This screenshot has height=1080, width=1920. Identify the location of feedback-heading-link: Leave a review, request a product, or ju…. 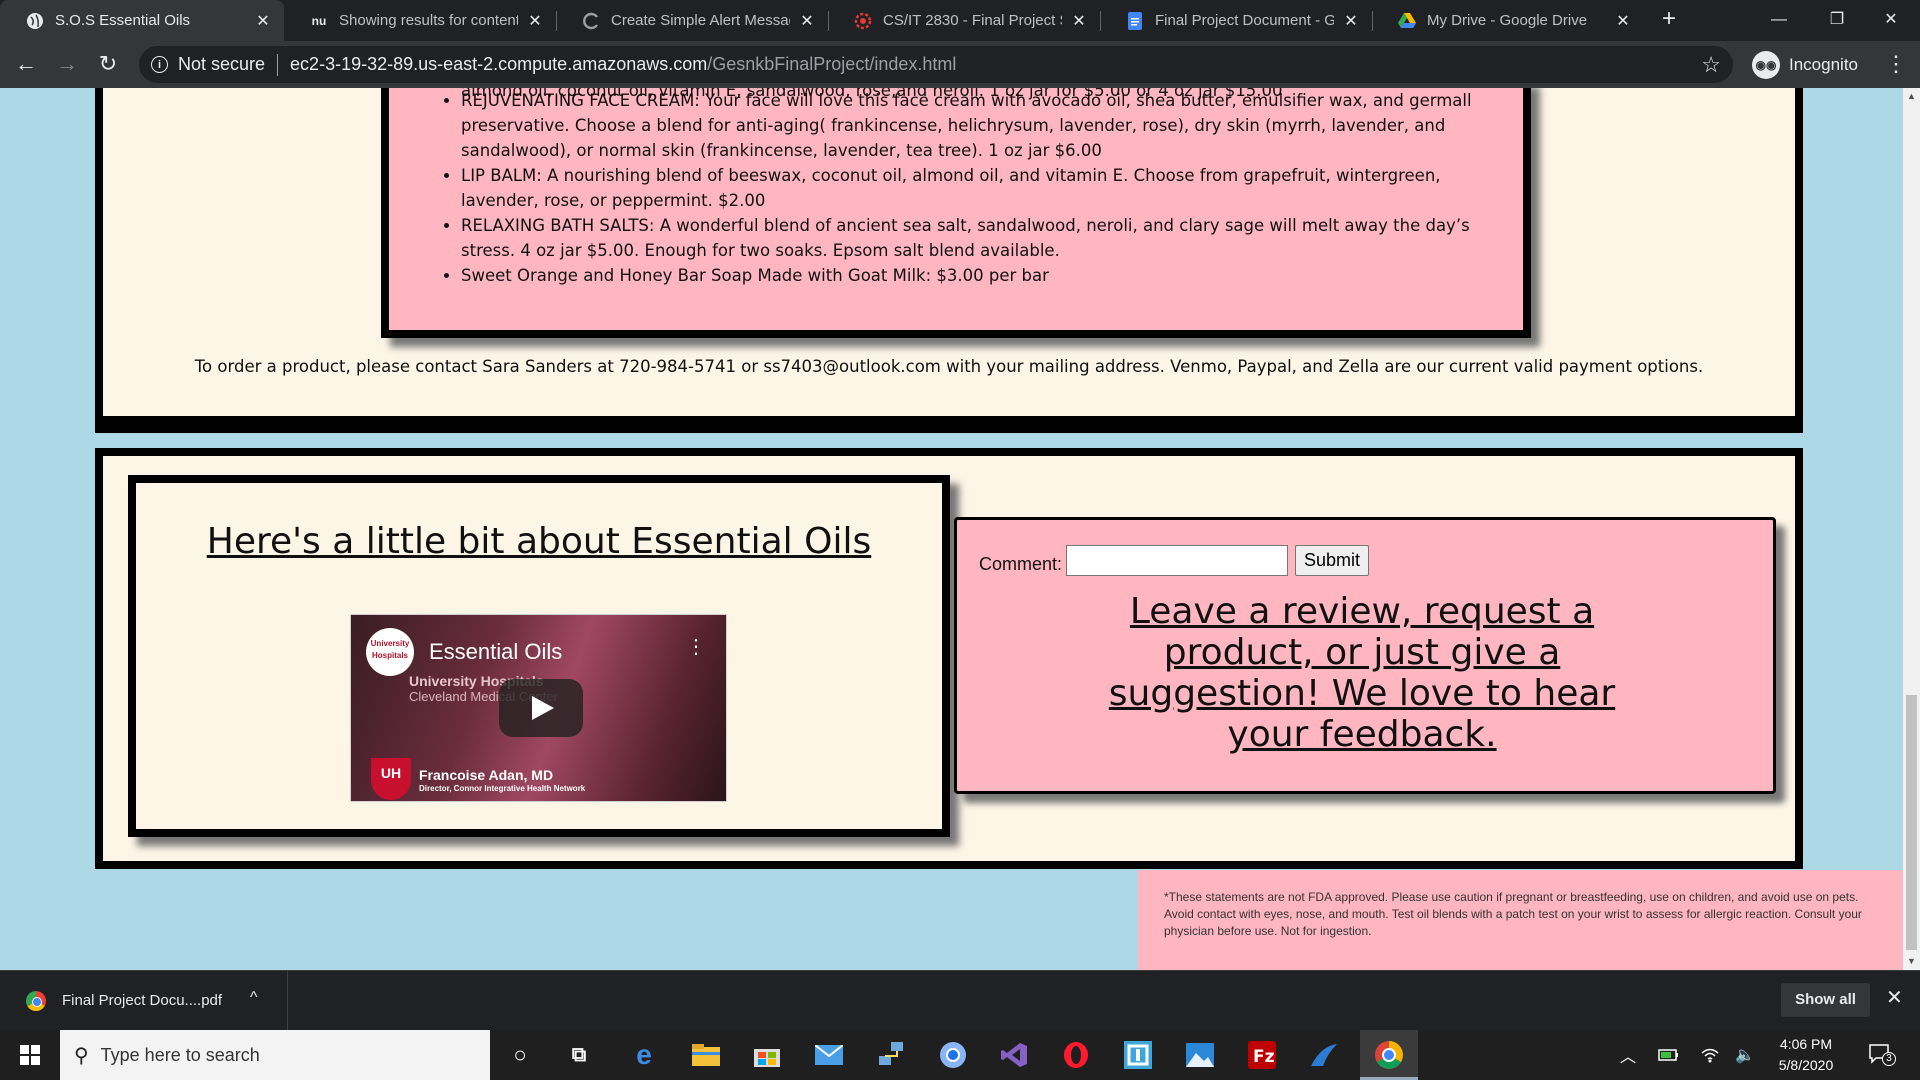
(1362, 673).